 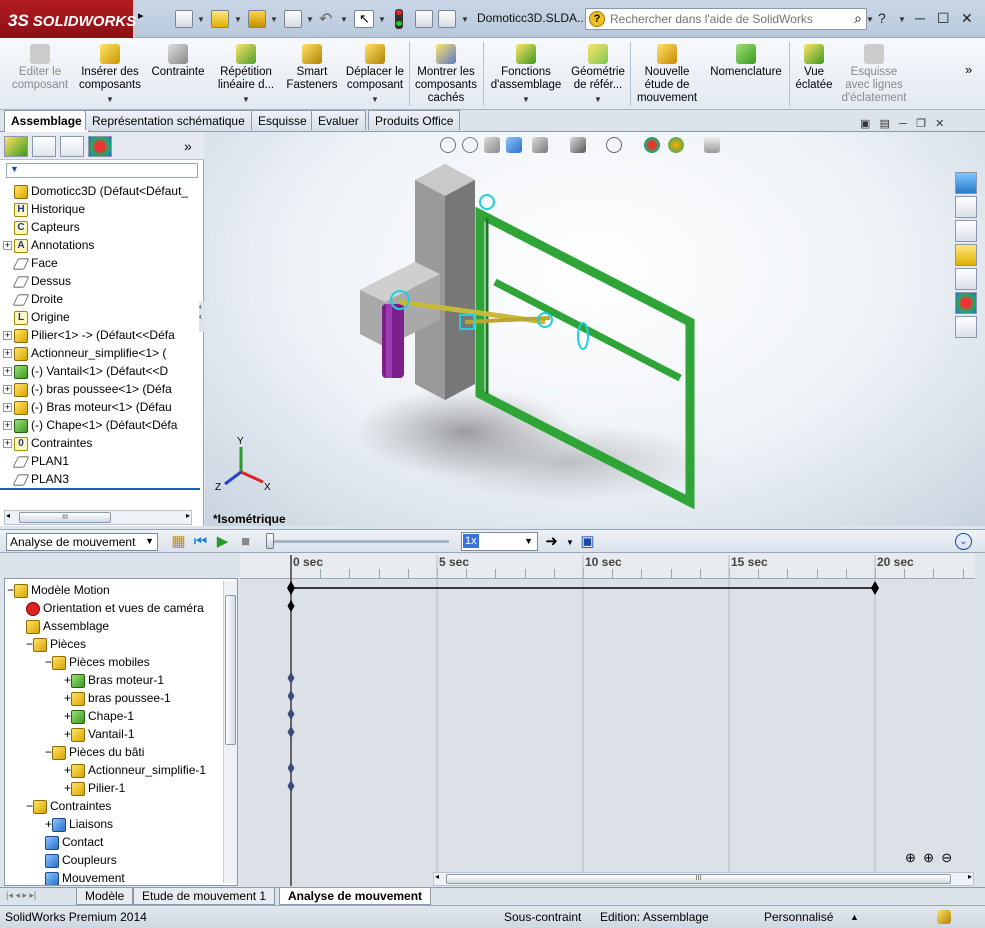 What do you see at coordinates (382, 19) in the screenshot?
I see `select-dropdown-icon: ▼` at bounding box center [382, 19].